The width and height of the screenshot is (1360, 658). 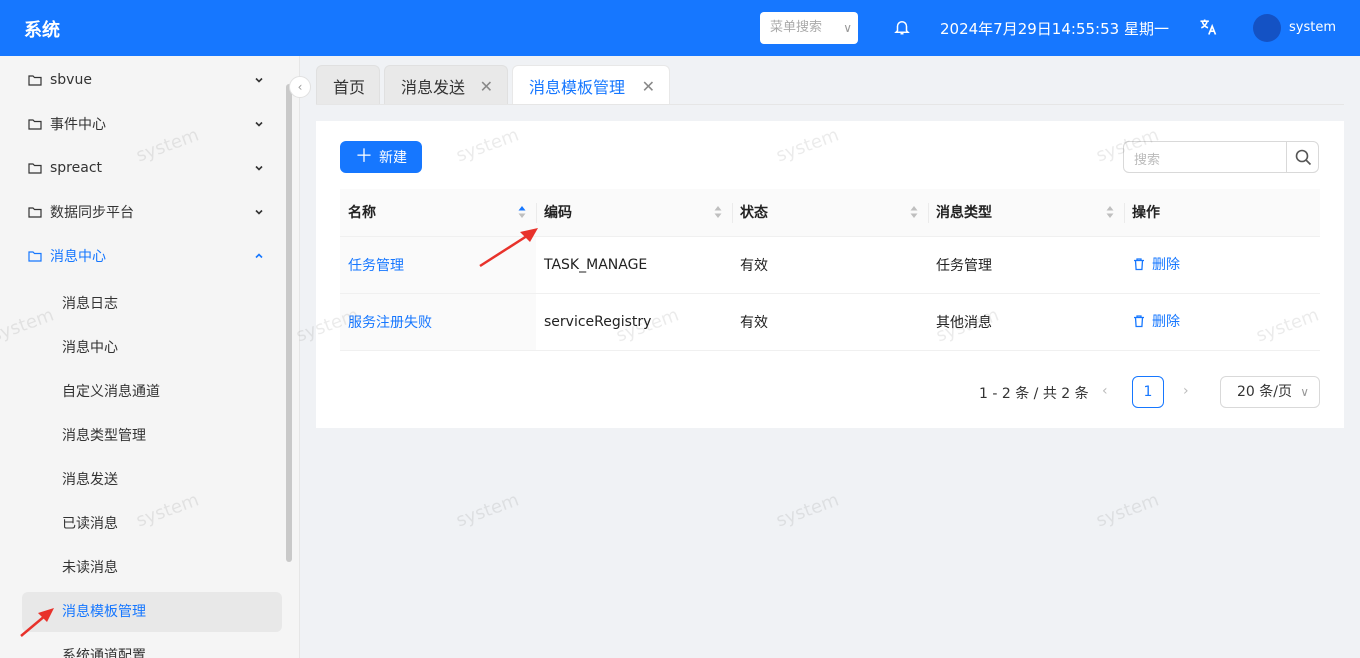 I want to click on cell-type: 其他消息, so click(x=1026, y=322).